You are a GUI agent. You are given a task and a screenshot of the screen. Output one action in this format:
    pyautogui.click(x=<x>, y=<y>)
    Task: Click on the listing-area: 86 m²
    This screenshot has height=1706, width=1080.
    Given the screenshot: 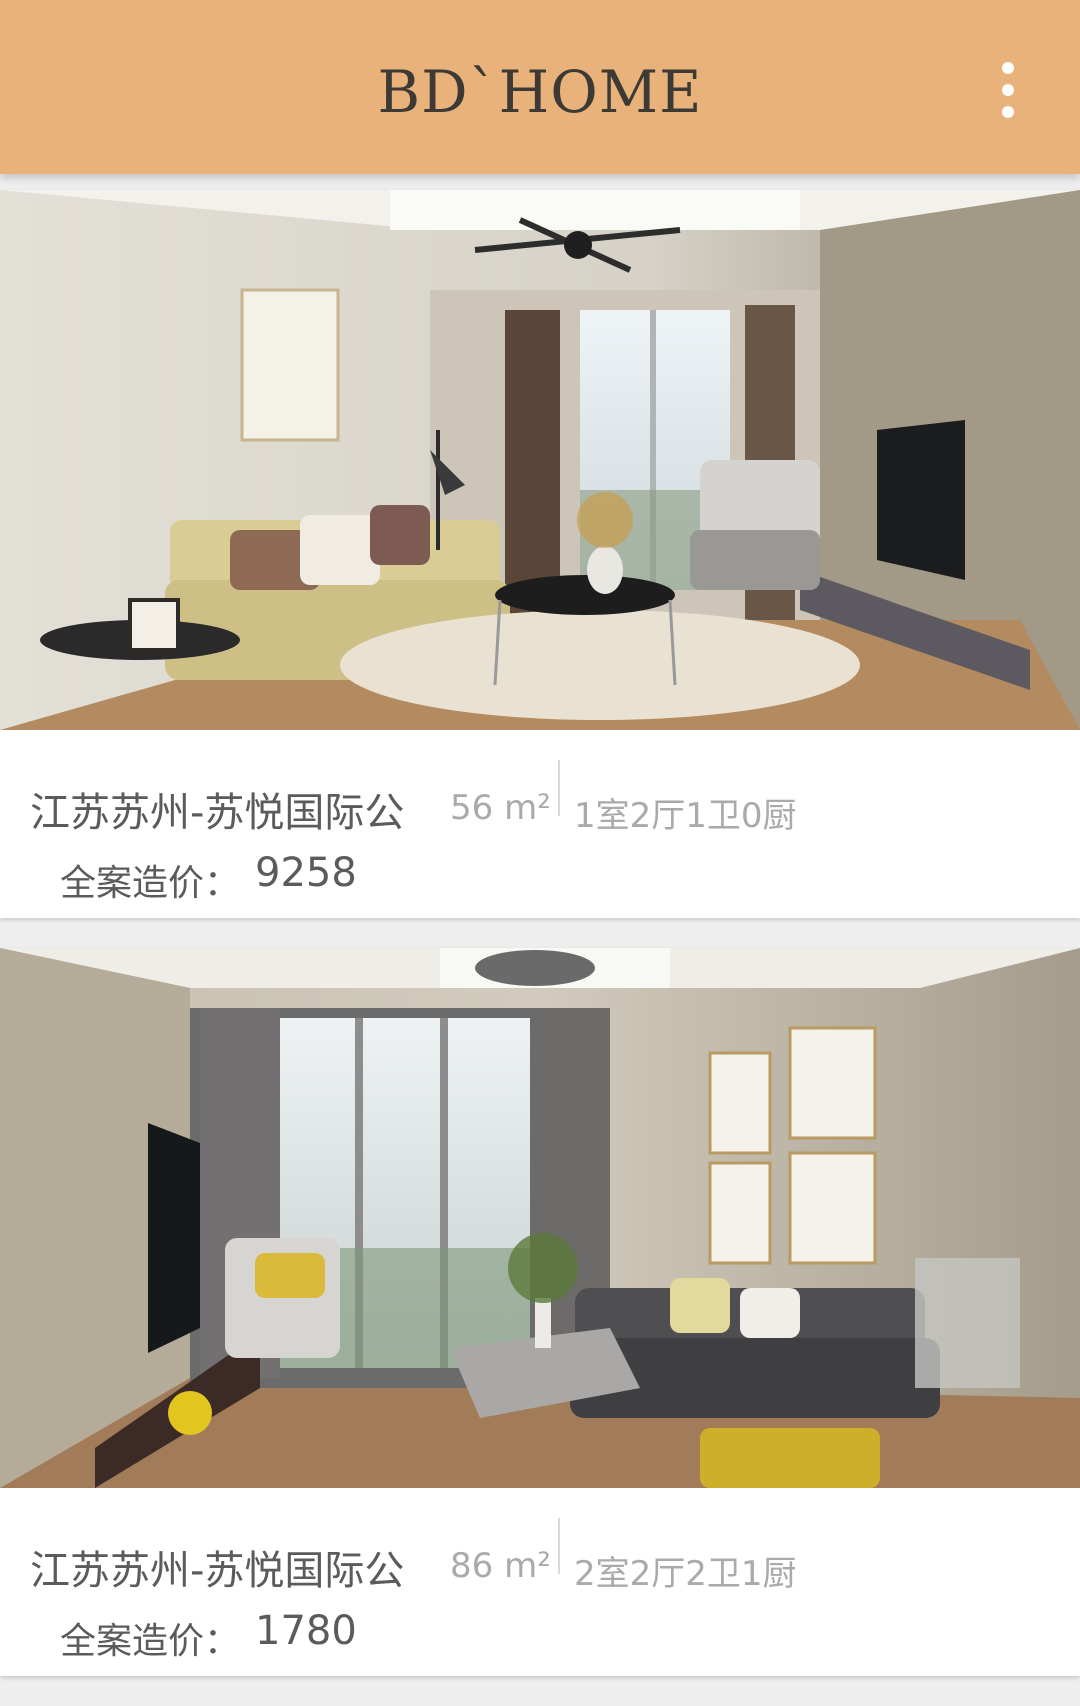 What is the action you would take?
    pyautogui.click(x=500, y=1566)
    